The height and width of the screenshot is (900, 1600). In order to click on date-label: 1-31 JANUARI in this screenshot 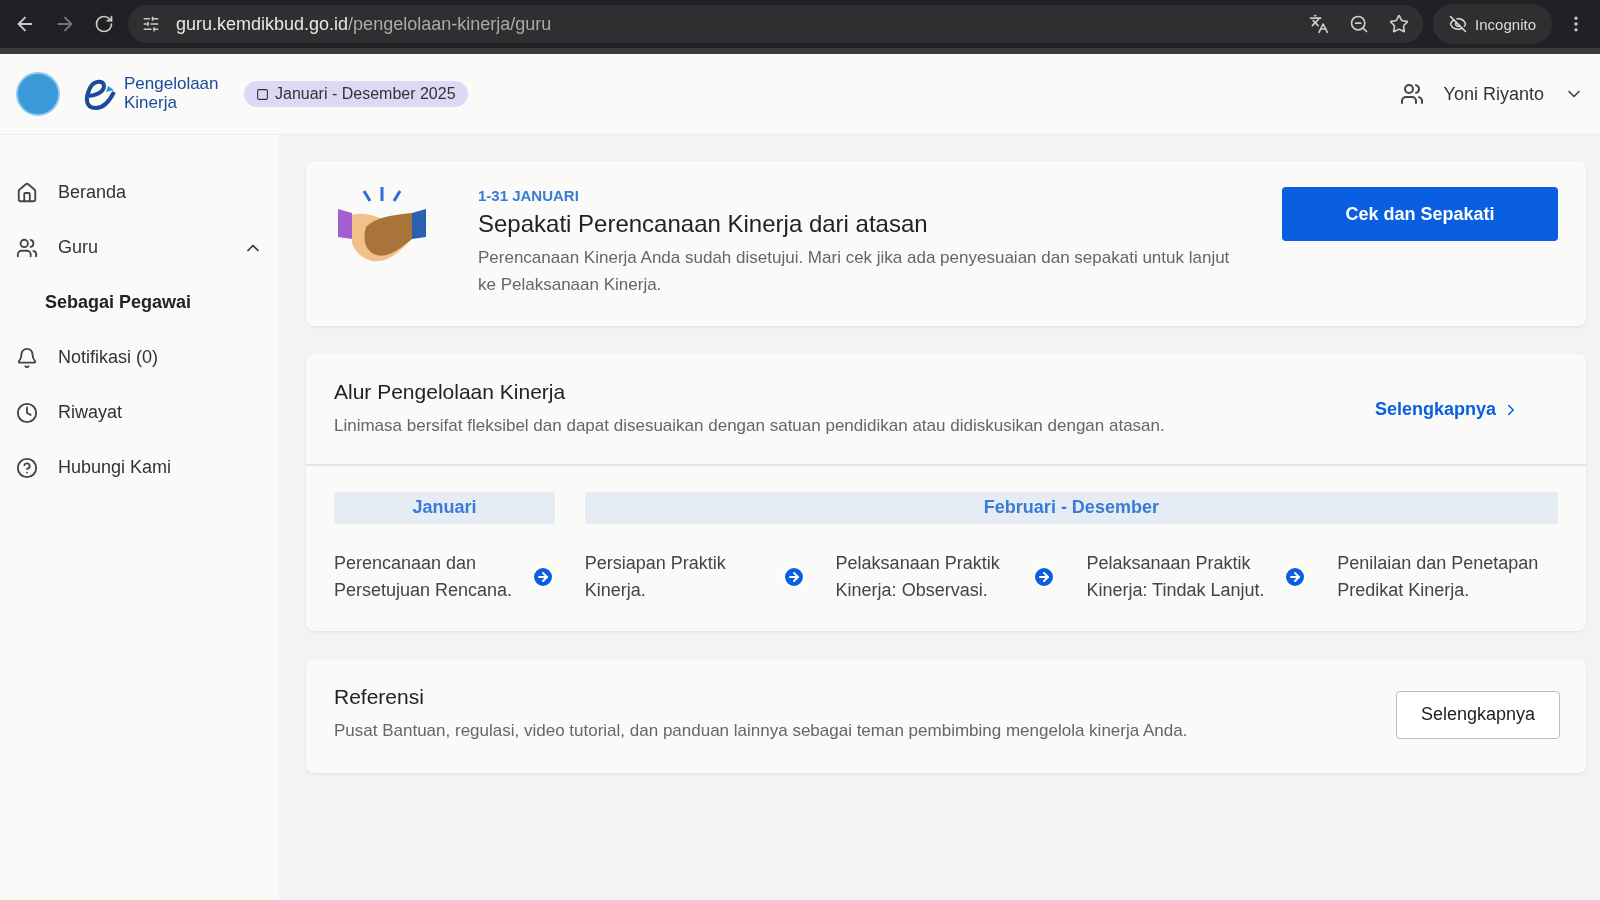, I will do `click(529, 195)`.